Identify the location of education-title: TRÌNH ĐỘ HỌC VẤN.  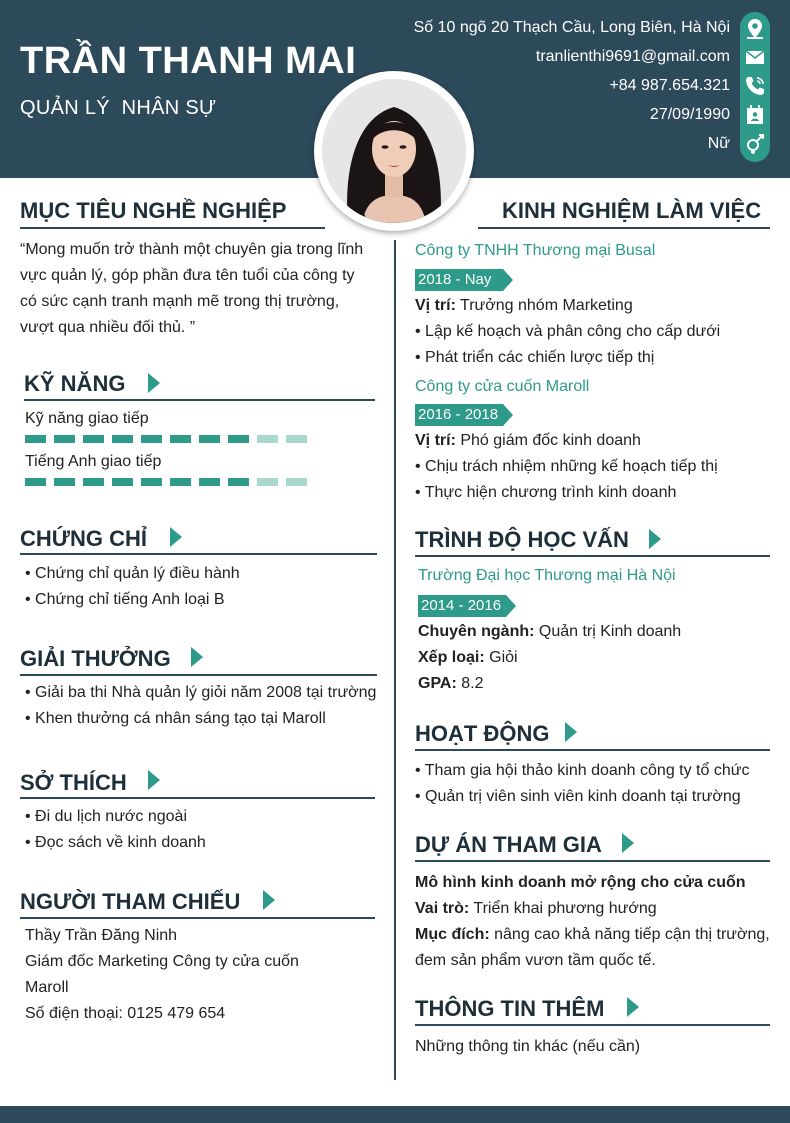
(522, 539).